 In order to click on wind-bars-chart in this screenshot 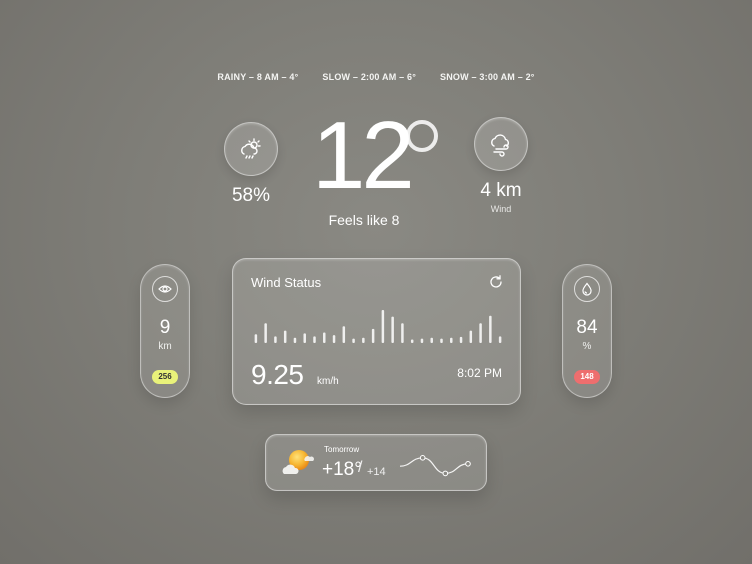, I will do `click(378, 326)`.